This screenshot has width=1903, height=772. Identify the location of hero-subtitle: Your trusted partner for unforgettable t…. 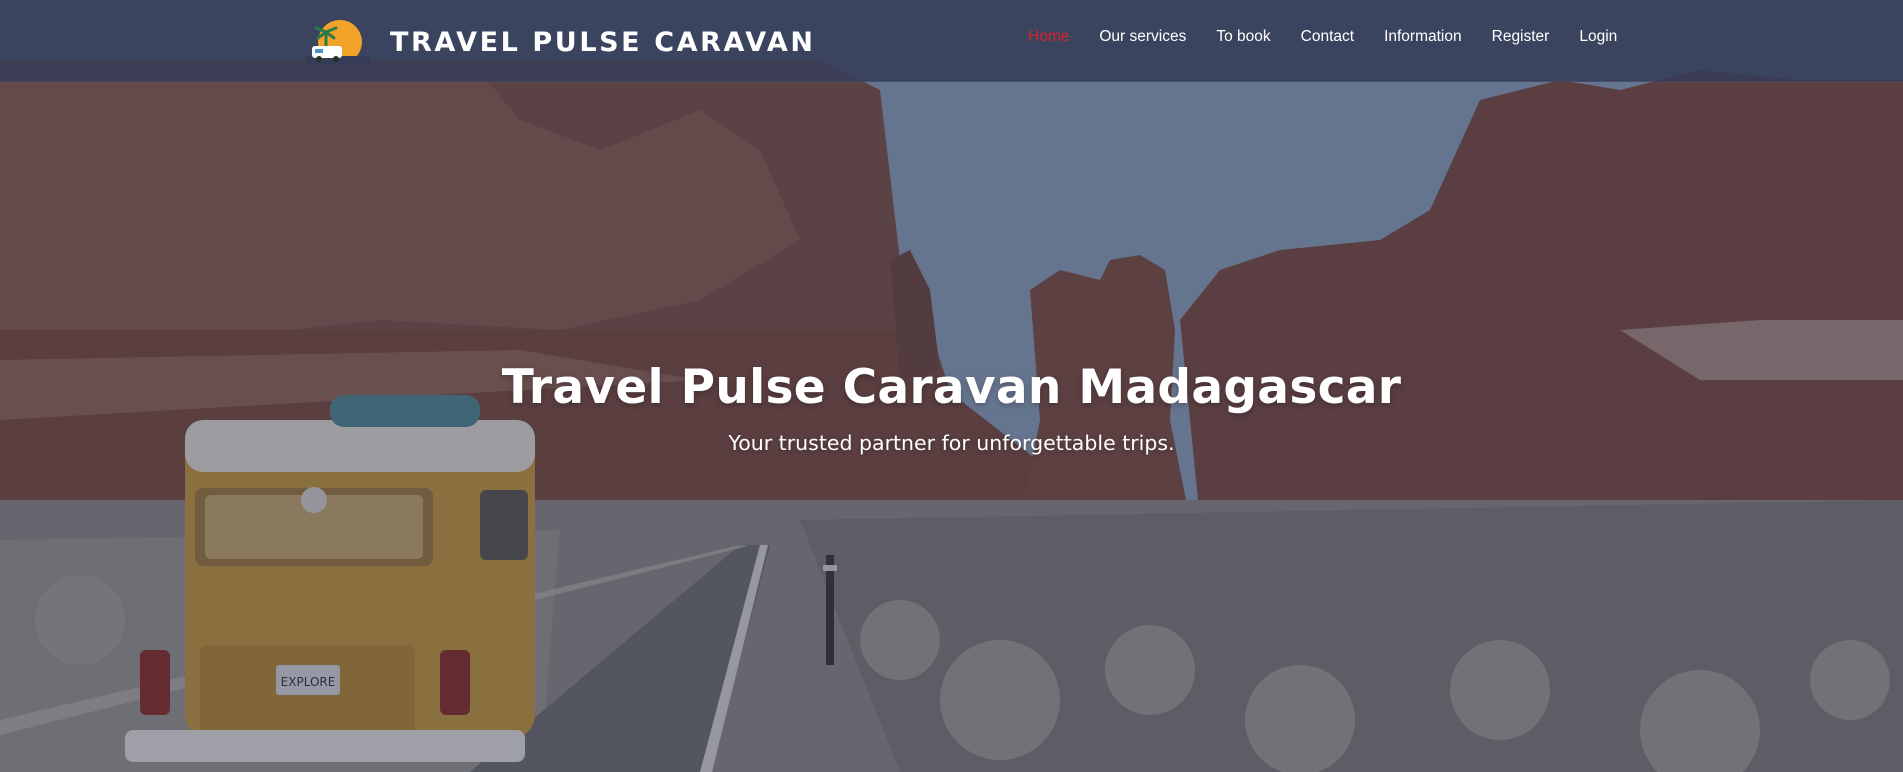
(951, 443).